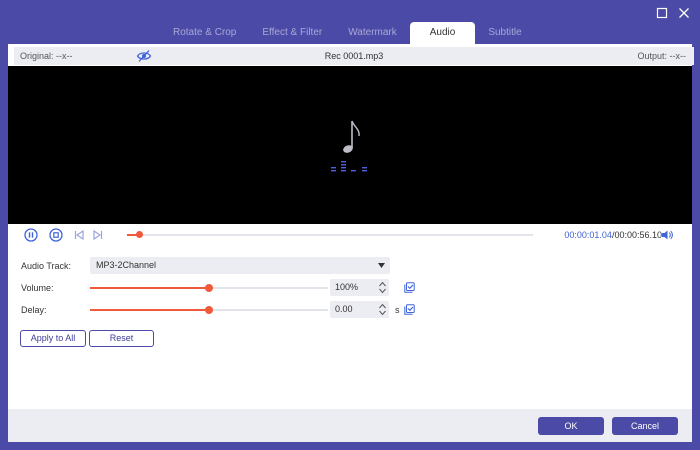 This screenshot has height=450, width=700. Describe the element at coordinates (667, 235) in the screenshot. I see `volume-icon` at that location.